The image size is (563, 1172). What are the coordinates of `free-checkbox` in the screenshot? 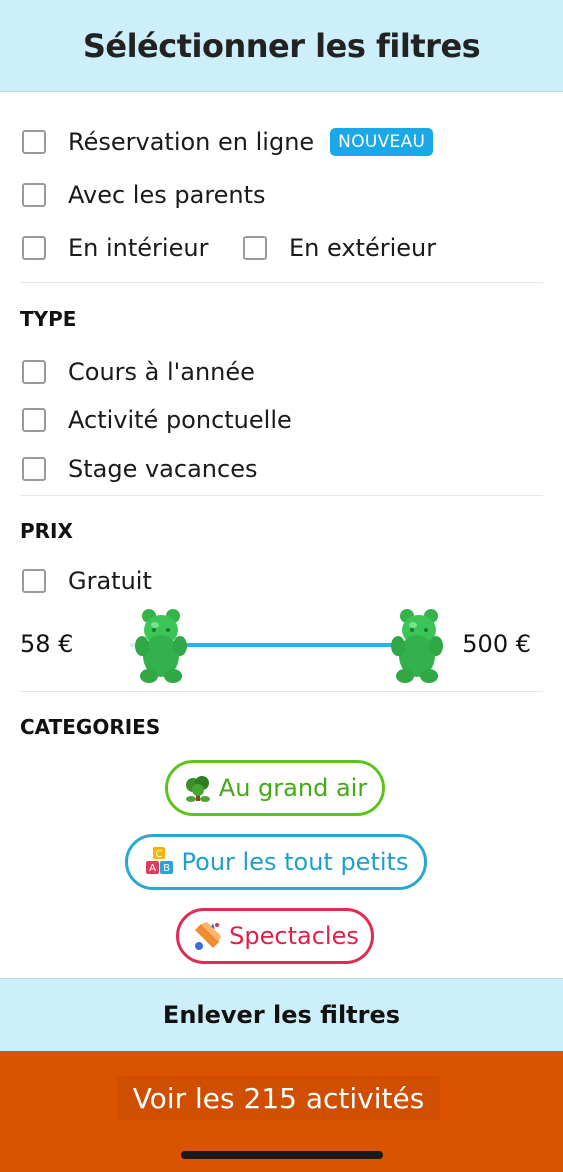 It's located at (34, 581).